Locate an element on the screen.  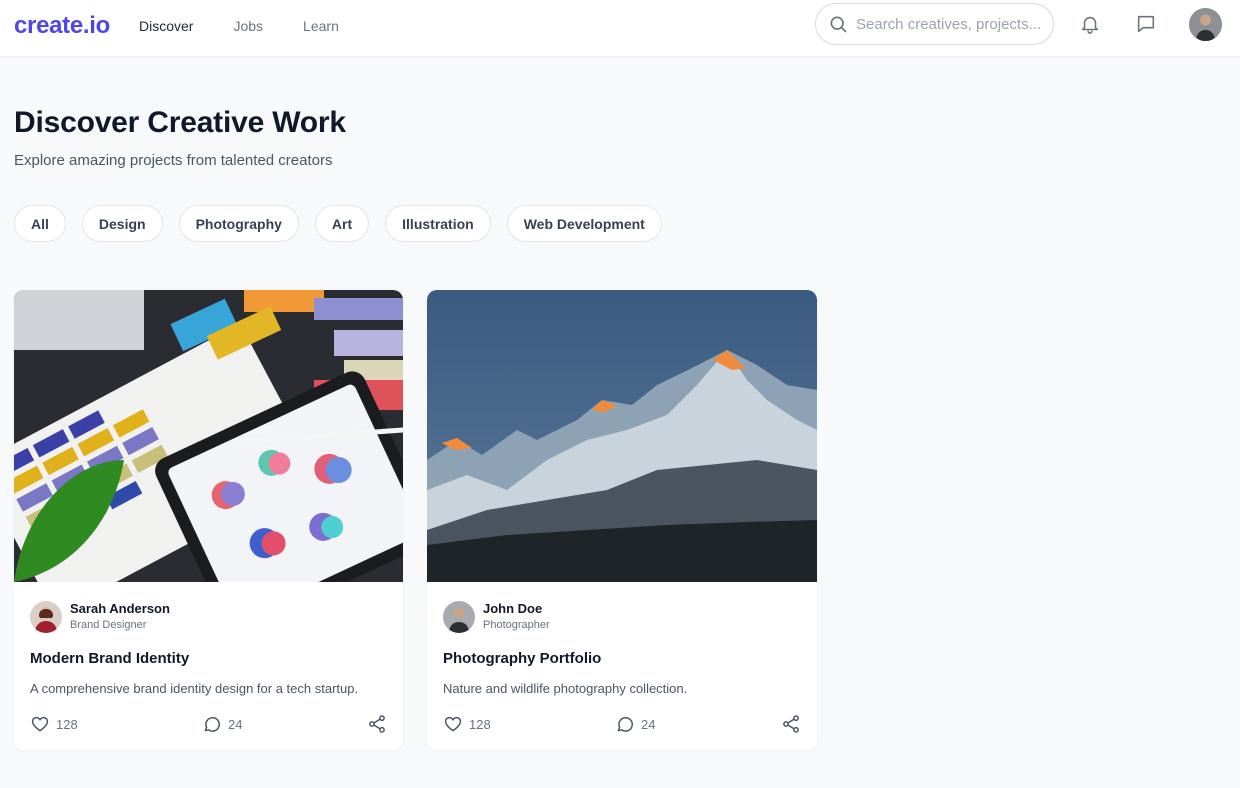
nav-discover: Discover is located at coordinates (166, 26).